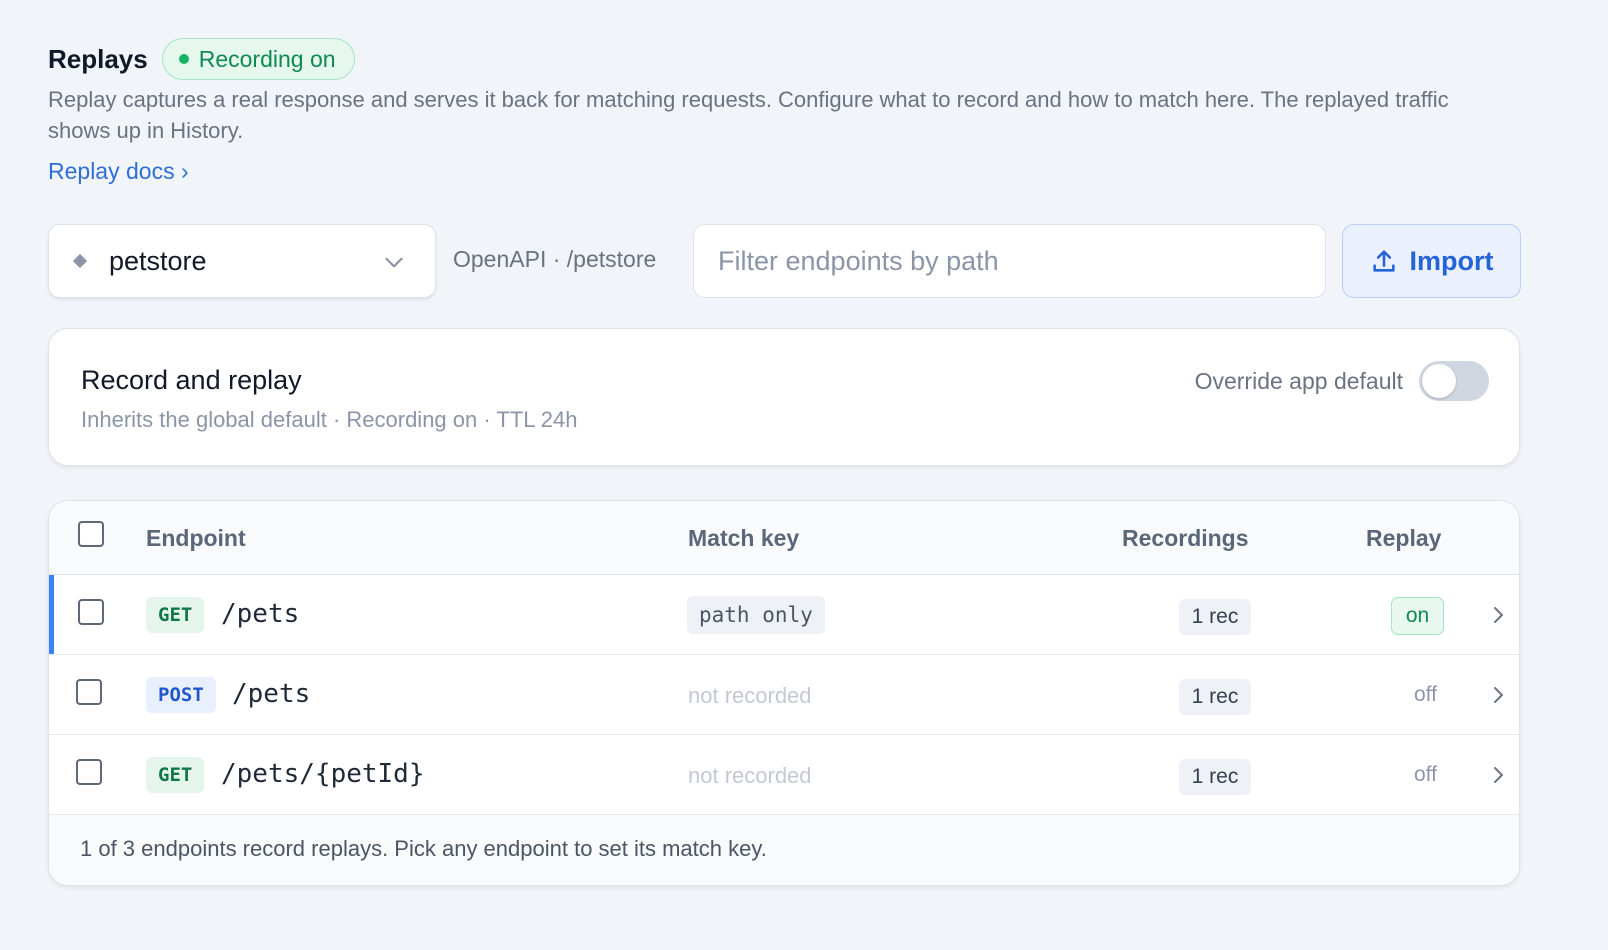 The width and height of the screenshot is (1608, 950). Describe the element at coordinates (555, 259) in the screenshot. I see `api-meta: OpenAPI · /petstore` at that location.